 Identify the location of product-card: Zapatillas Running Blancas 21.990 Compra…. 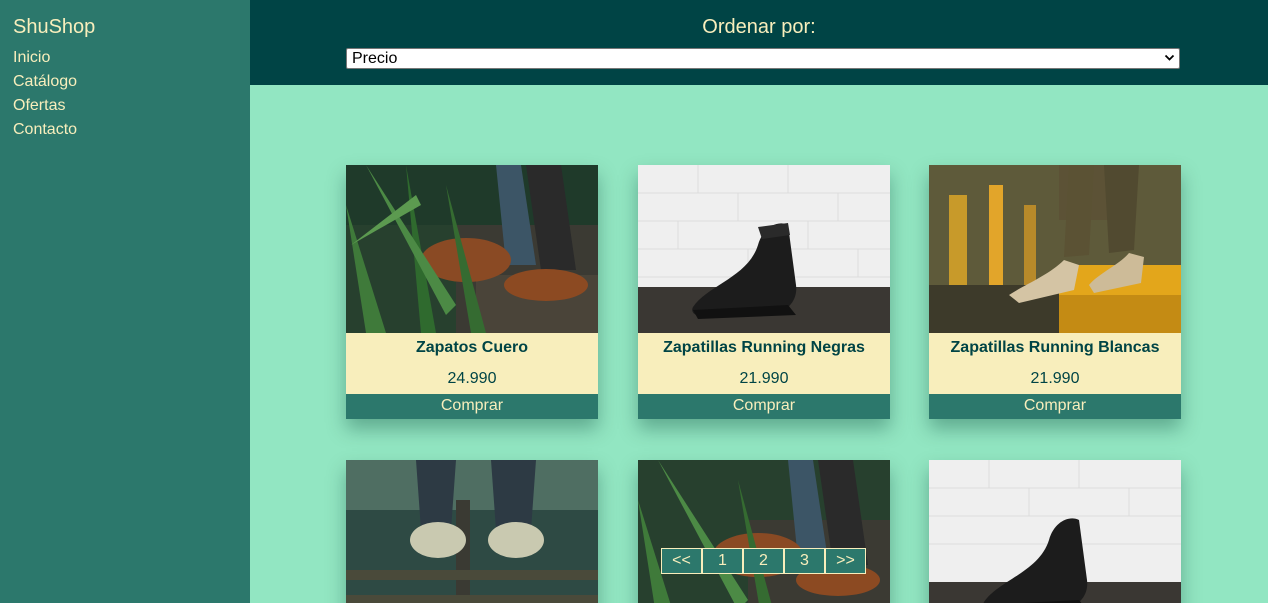
(1055, 292).